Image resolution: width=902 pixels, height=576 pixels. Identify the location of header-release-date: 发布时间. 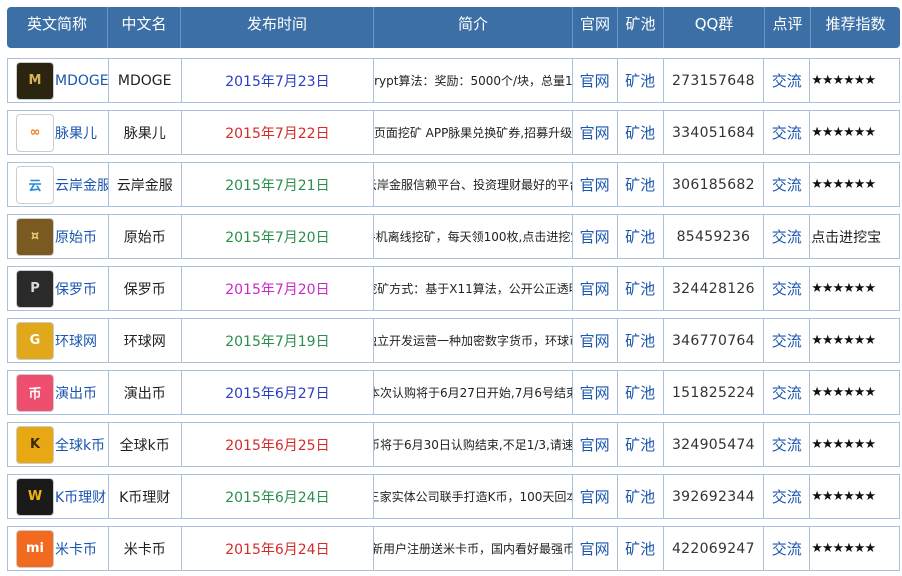
(277, 27).